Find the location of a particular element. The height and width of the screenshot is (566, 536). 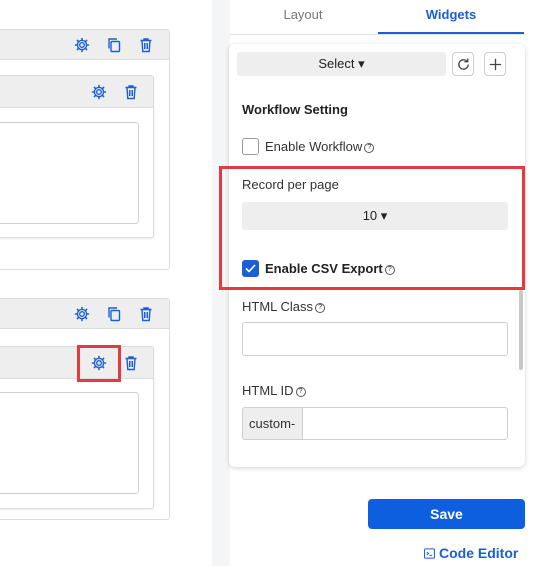

add-button is located at coordinates (495, 64).